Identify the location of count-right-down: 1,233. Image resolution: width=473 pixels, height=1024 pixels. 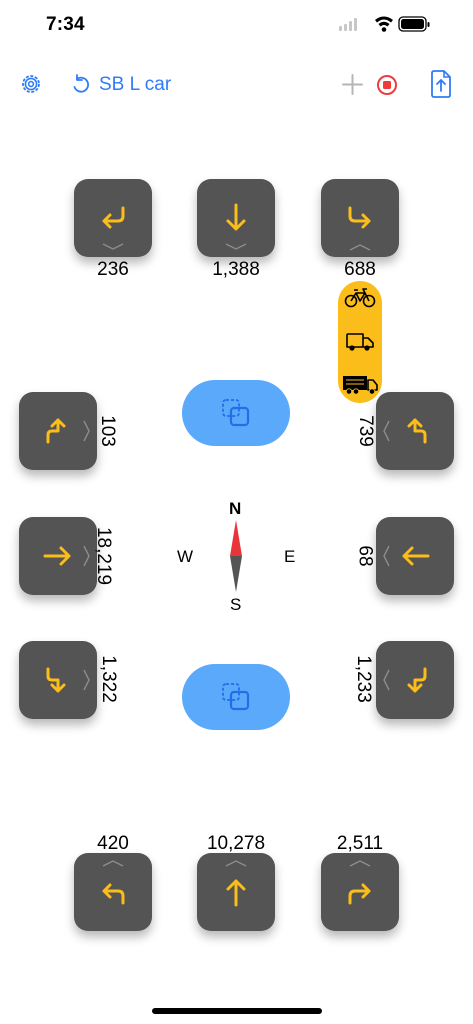
(363, 679).